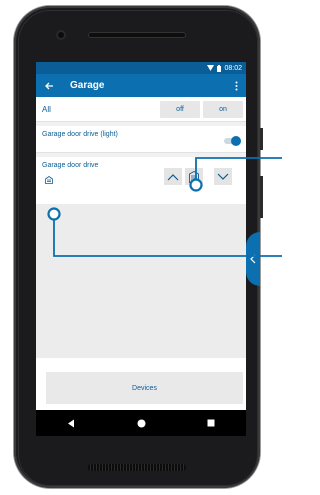 Image resolution: width=320 pixels, height=495 pixels. What do you see at coordinates (219, 68) in the screenshot?
I see `battery-icon` at bounding box center [219, 68].